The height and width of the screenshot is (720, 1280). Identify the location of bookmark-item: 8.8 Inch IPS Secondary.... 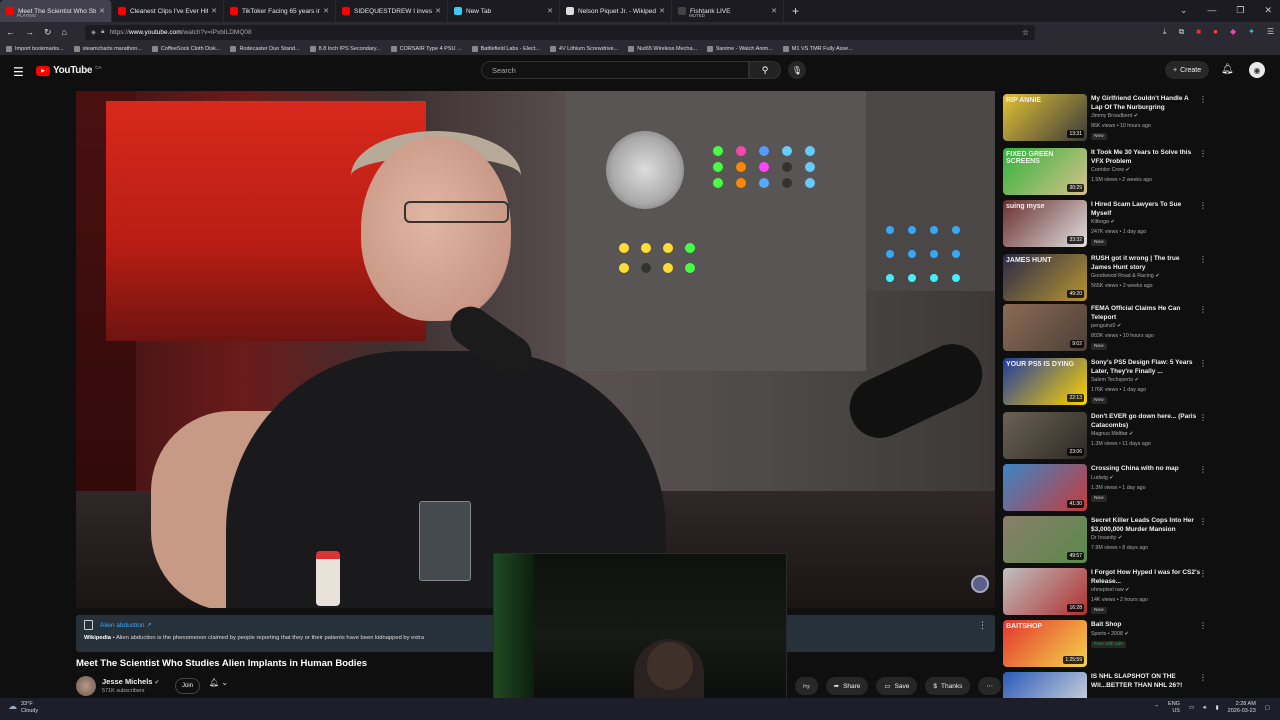
(345, 48).